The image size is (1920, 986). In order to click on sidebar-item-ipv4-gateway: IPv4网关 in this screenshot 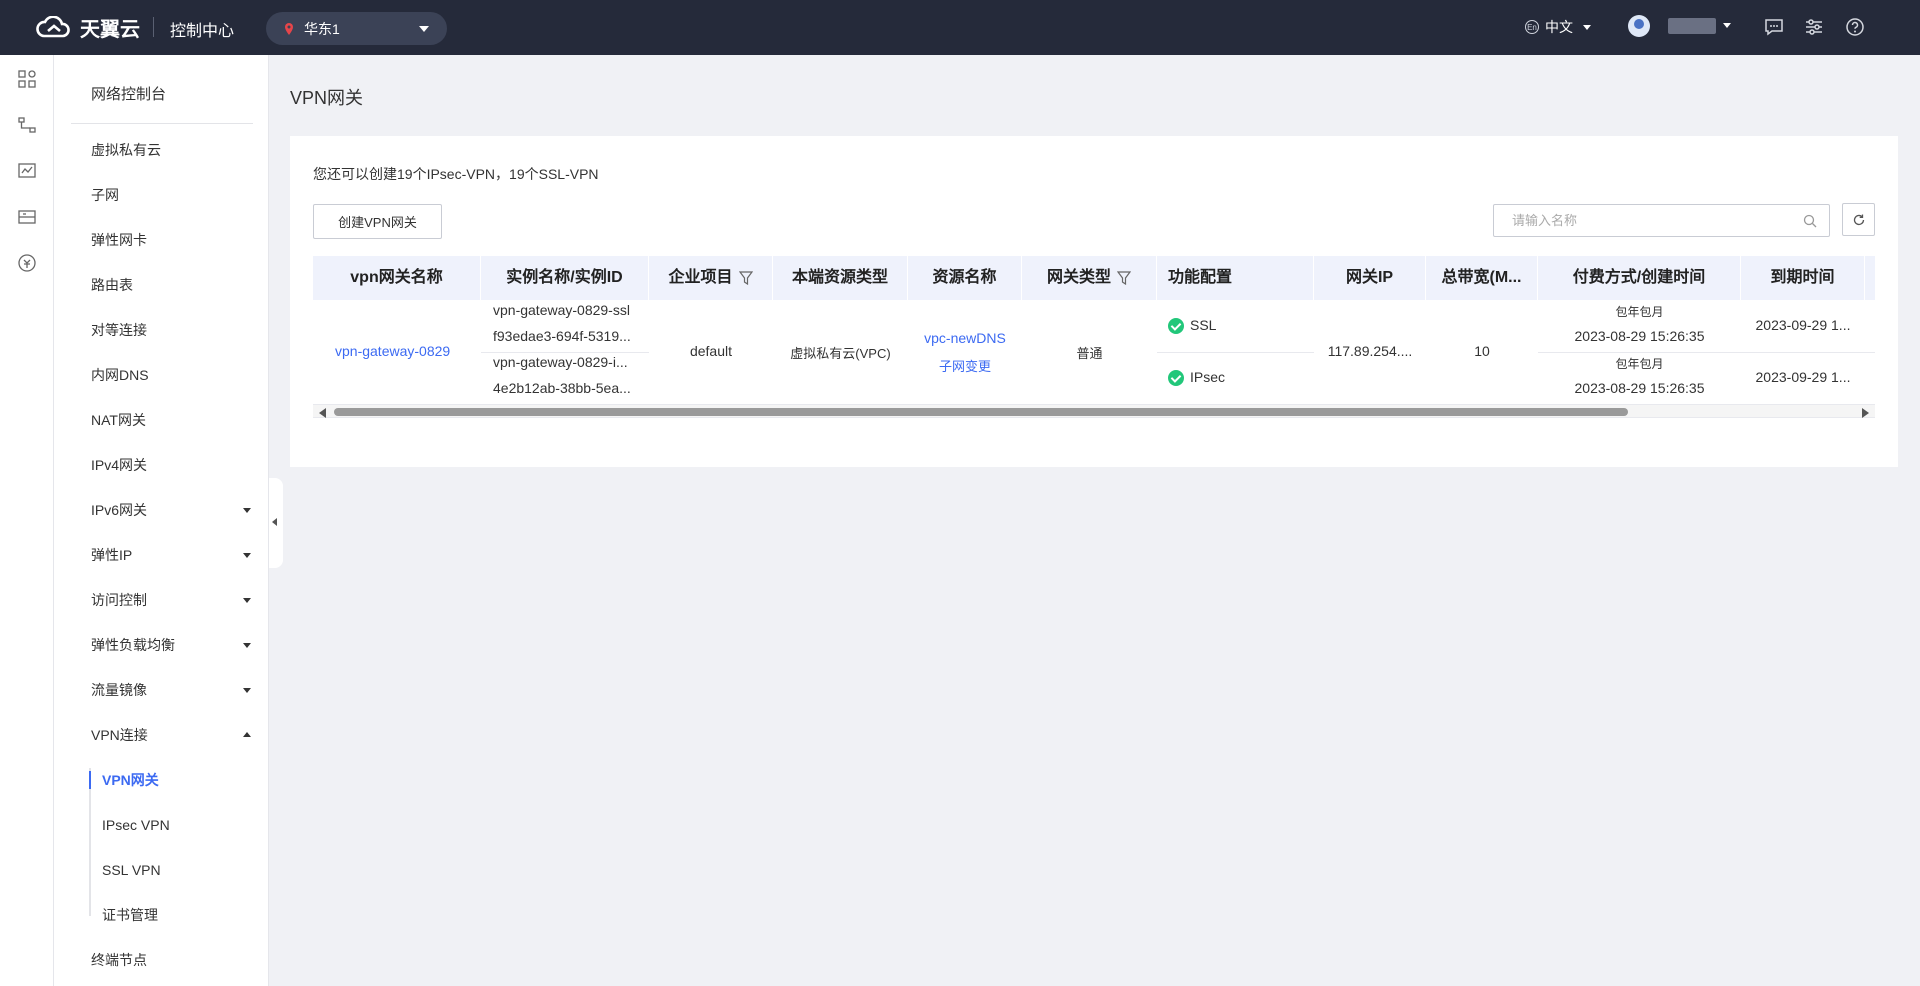, I will do `click(171, 465)`.